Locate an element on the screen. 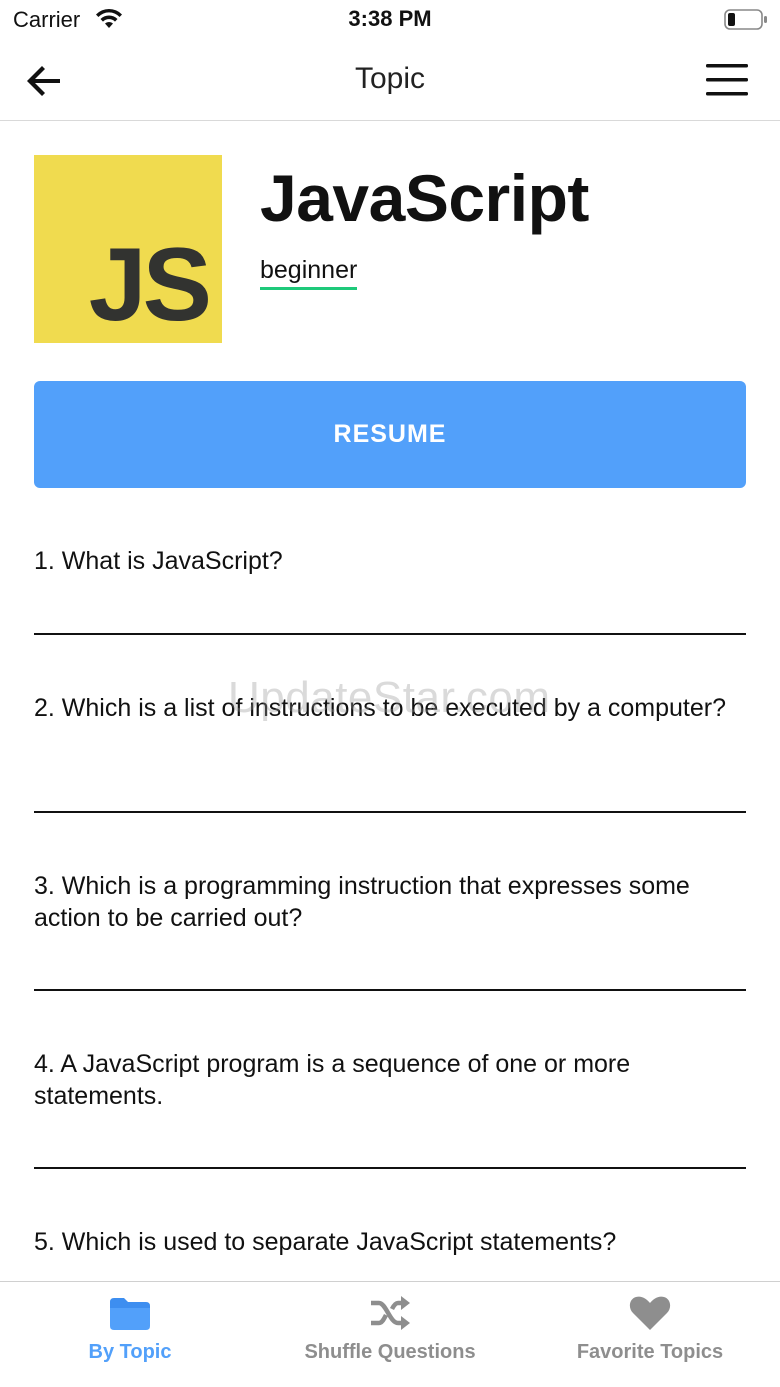 The height and width of the screenshot is (1387, 780). topic-logo-text: JS is located at coordinates (150, 285).